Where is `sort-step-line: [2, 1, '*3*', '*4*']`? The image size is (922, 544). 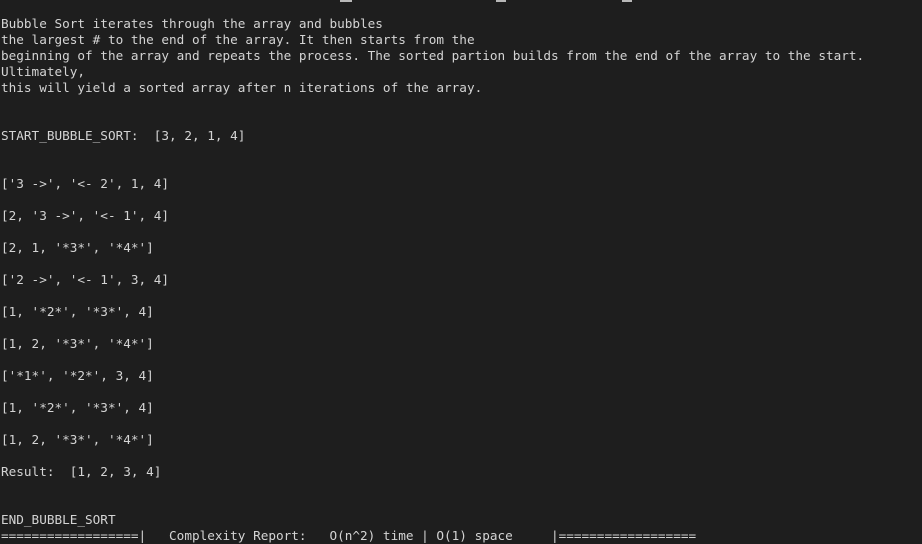 sort-step-line: [2, 1, '*3*', '*4*'] is located at coordinates (77, 247).